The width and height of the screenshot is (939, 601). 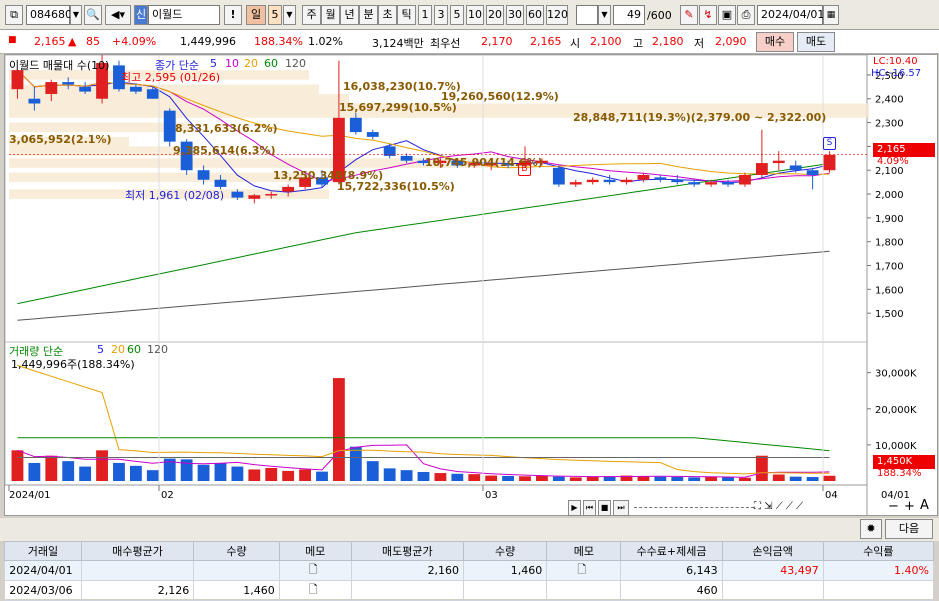 I want to click on interval-button-10: 10, so click(x=475, y=15).